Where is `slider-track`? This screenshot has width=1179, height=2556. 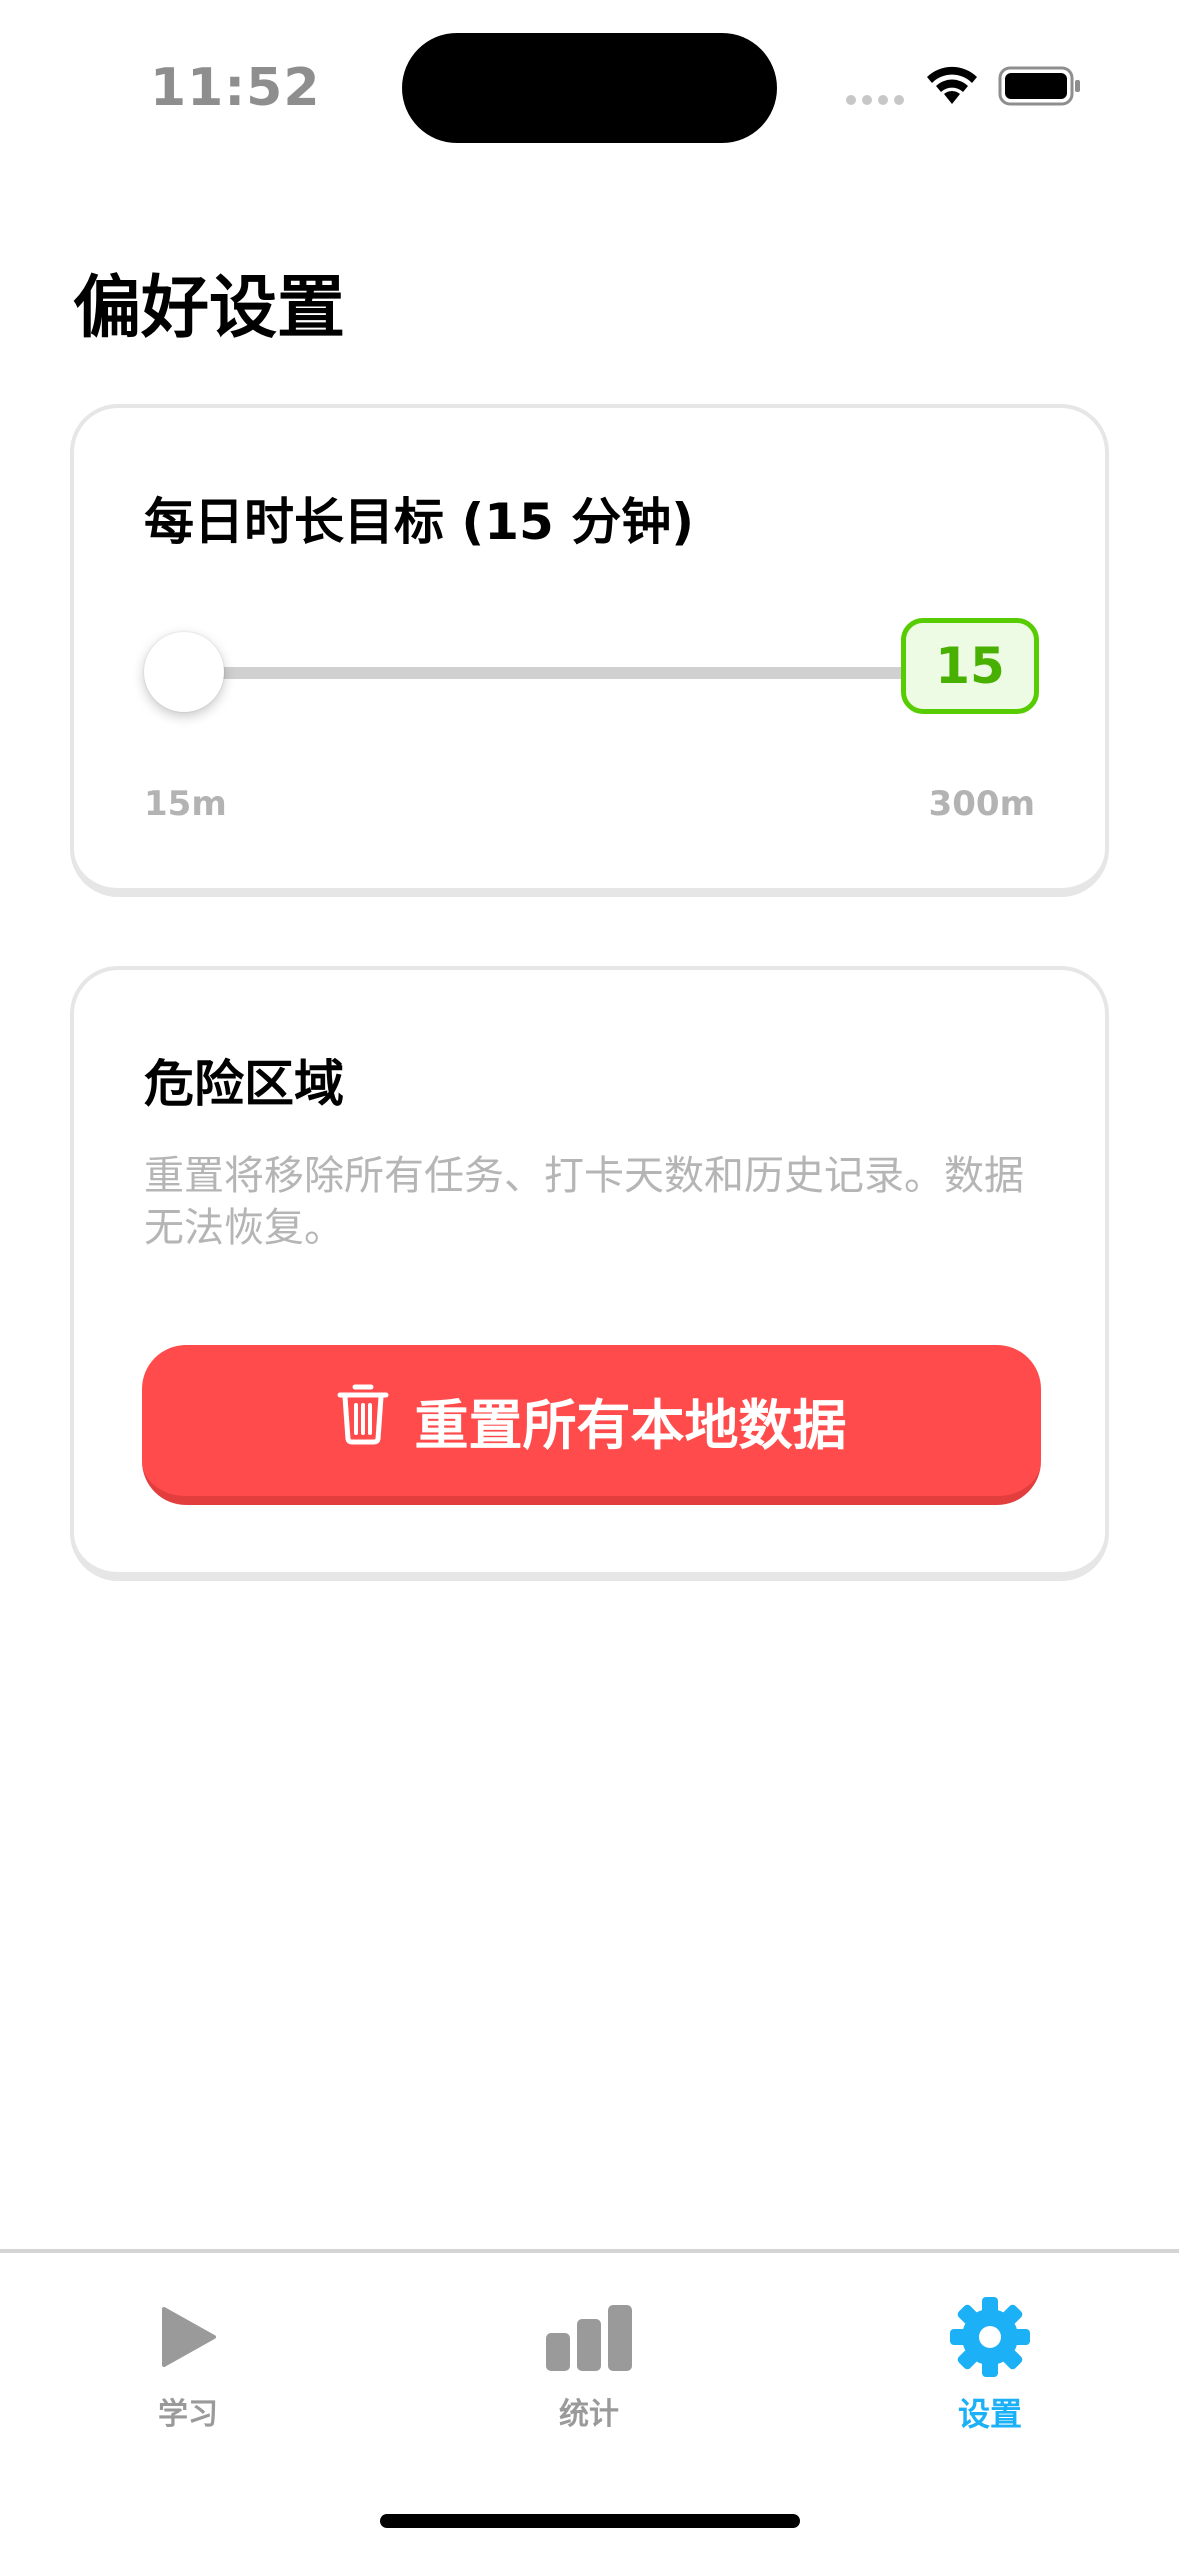 slider-track is located at coordinates (545, 673).